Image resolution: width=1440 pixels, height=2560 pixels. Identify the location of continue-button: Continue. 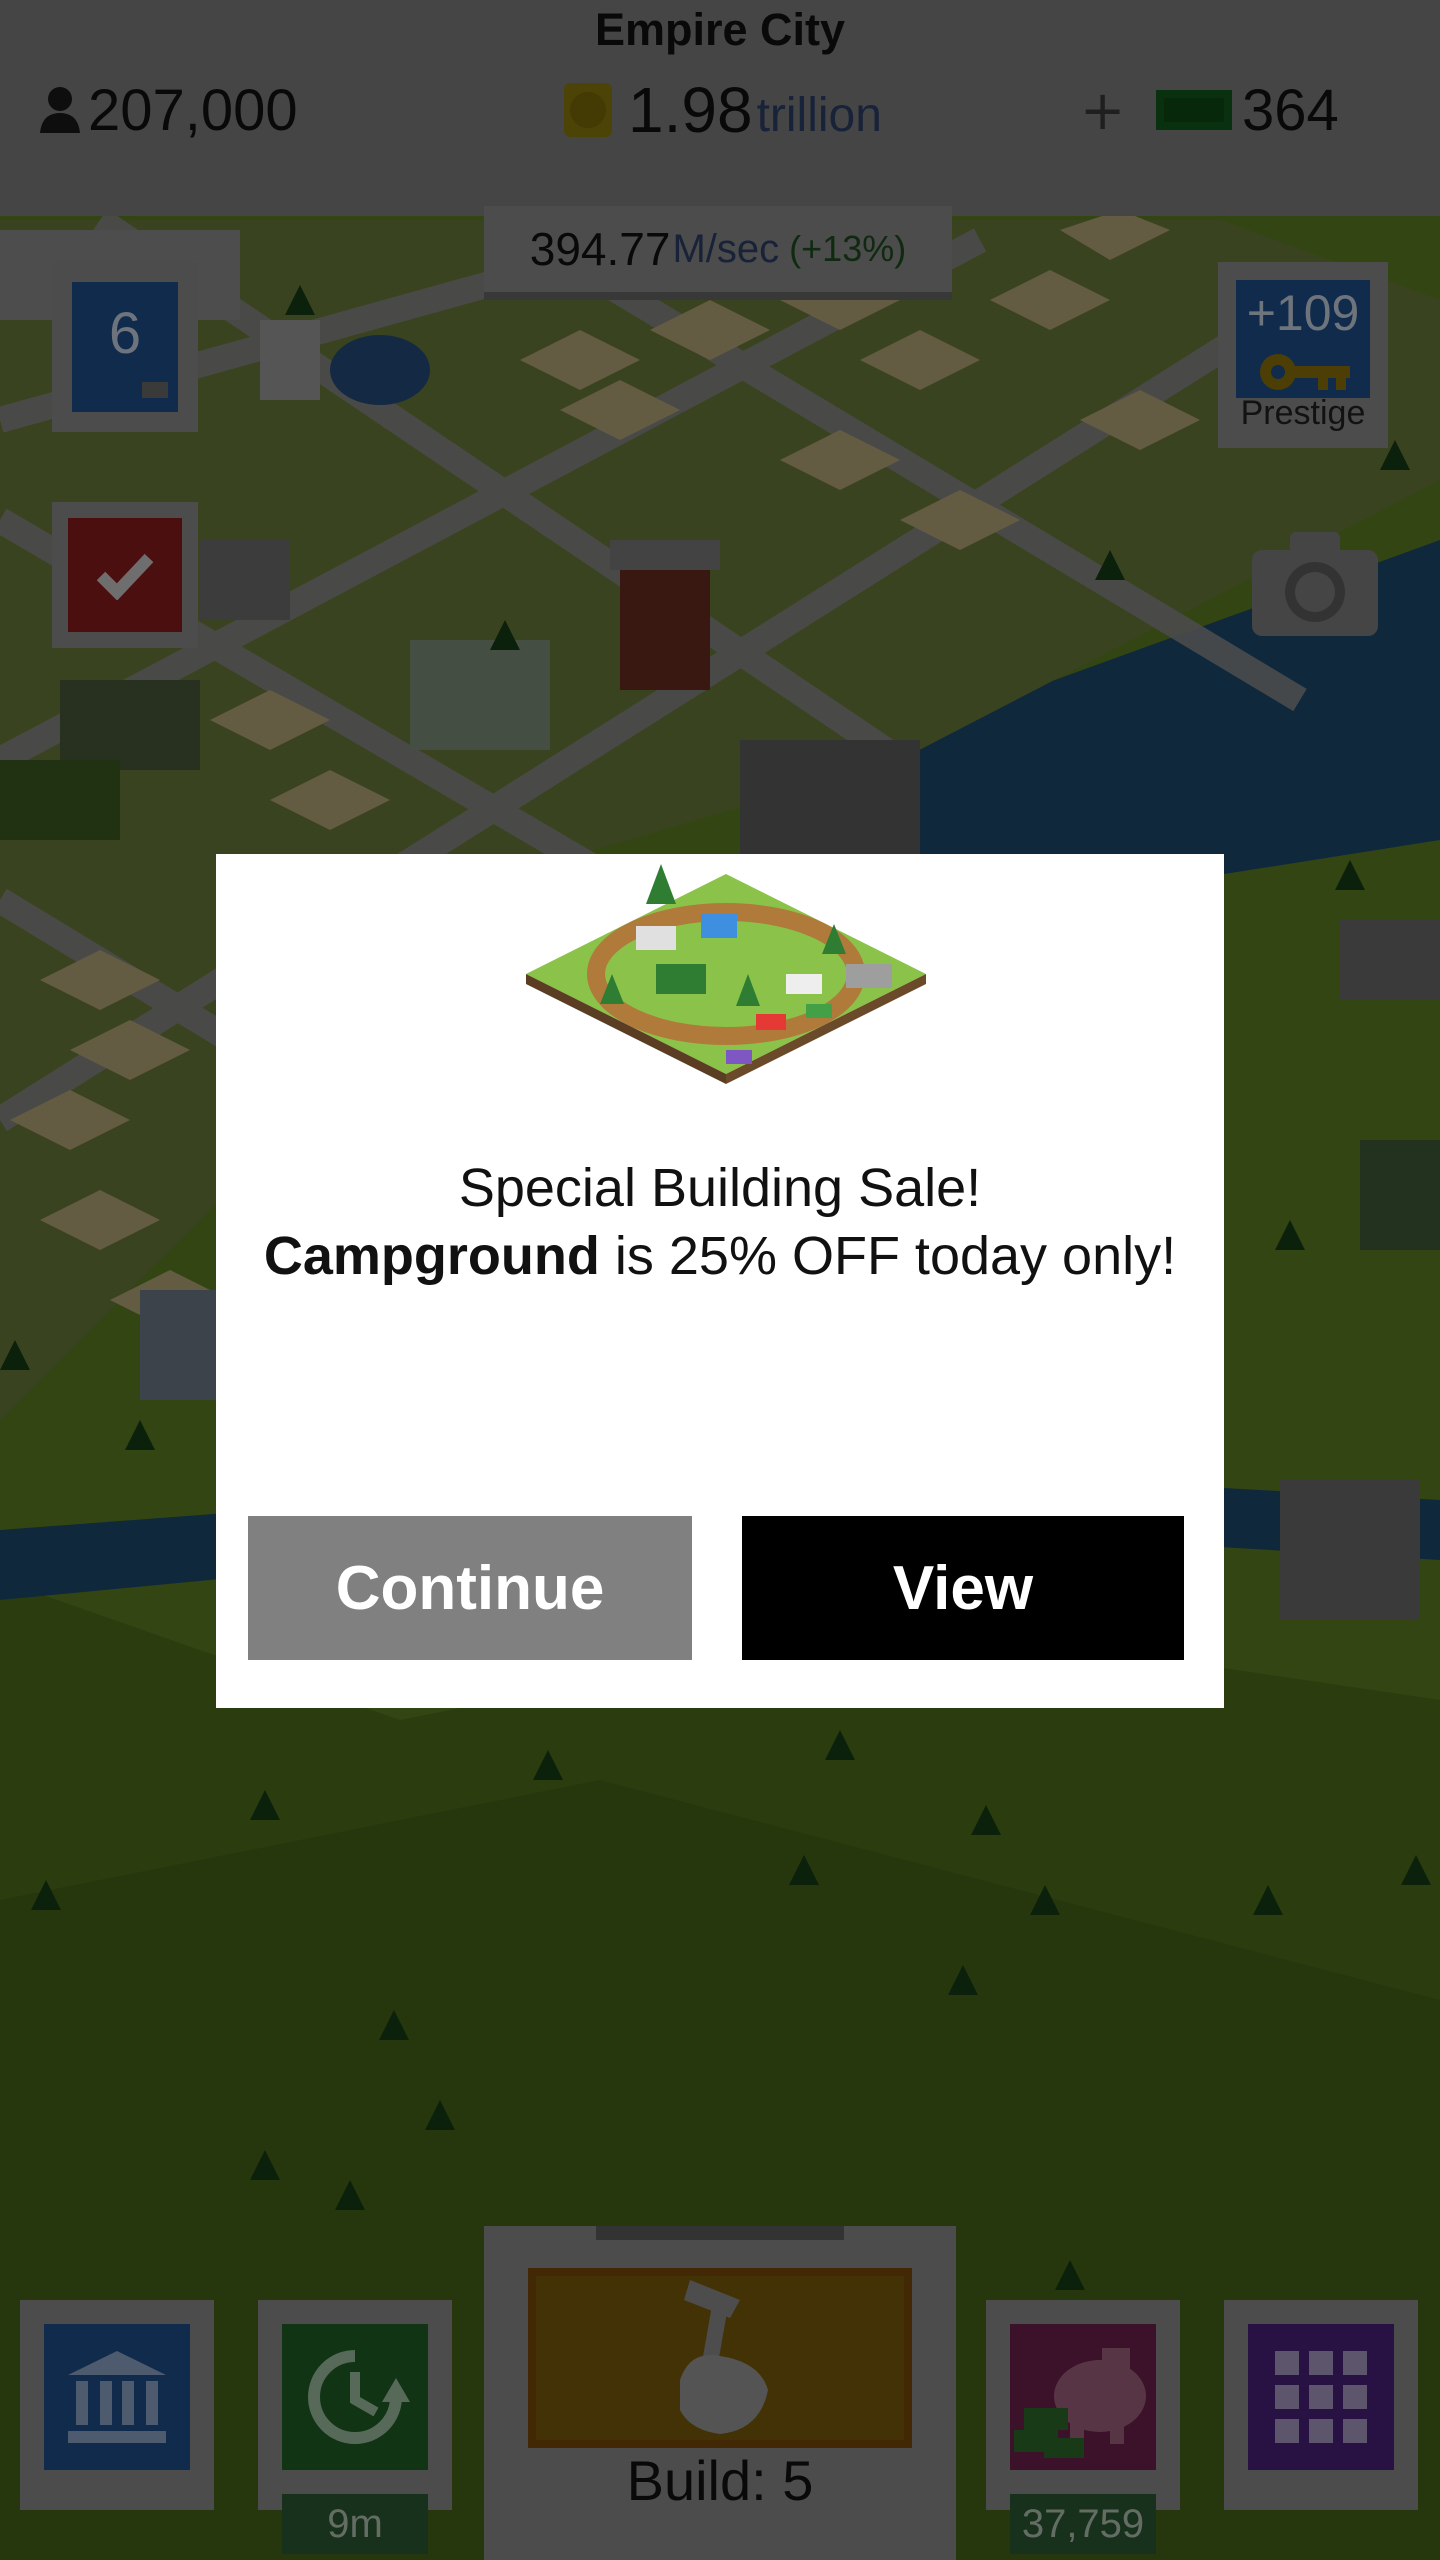
(470, 1588).